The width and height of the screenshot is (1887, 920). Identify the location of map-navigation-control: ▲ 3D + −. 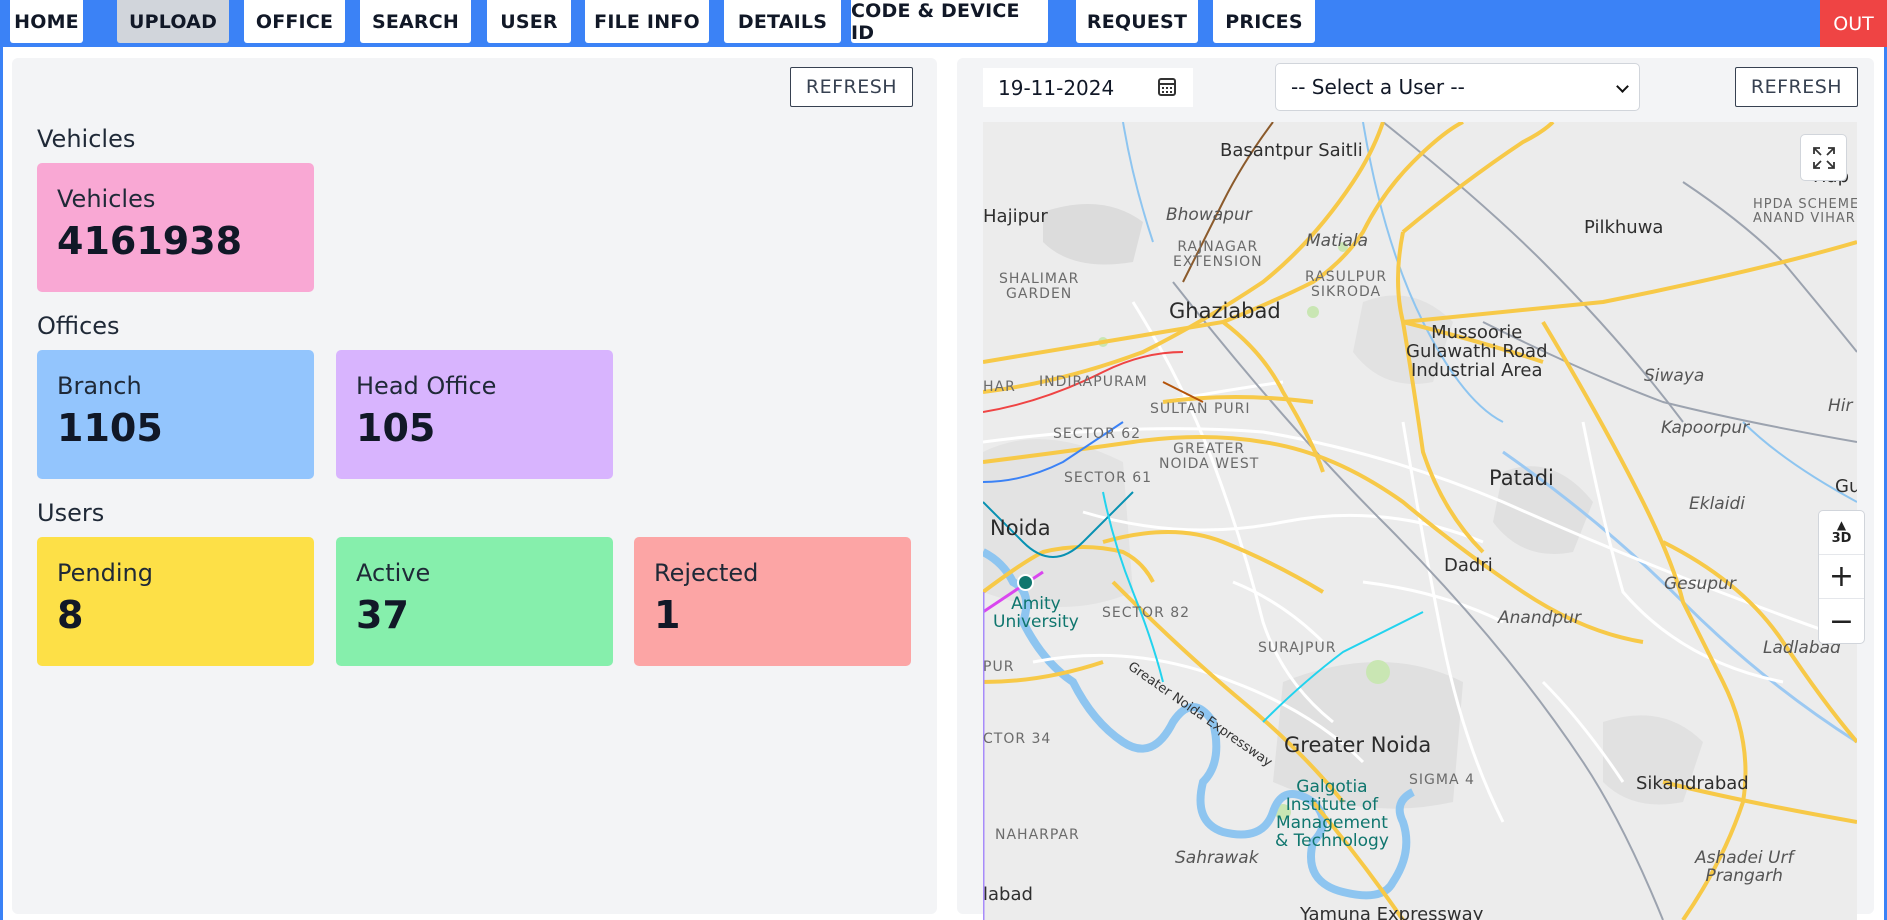
(1841, 577).